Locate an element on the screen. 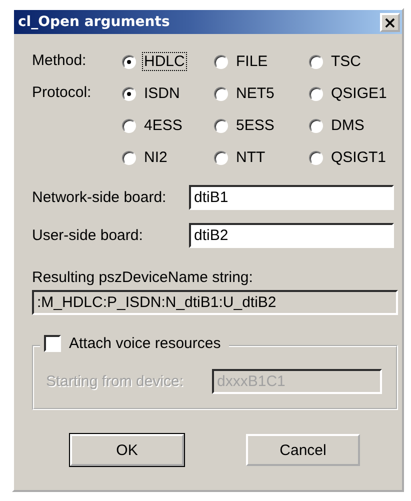 This screenshot has height=501, width=411. radio-option: QSIGE1 is located at coordinates (351, 93).